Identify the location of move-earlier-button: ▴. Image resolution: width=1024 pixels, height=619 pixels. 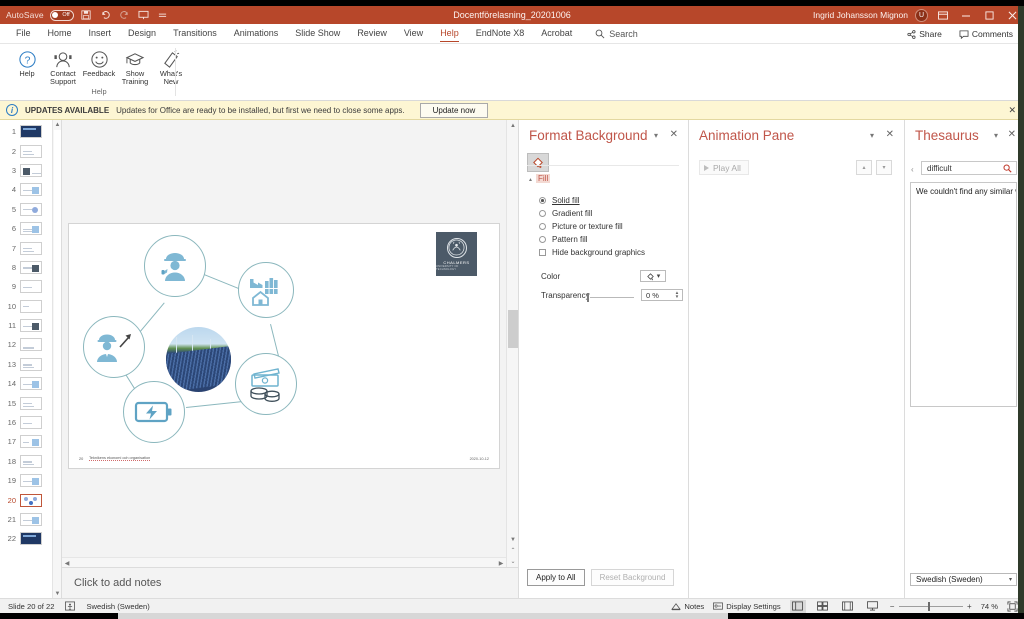
(864, 167).